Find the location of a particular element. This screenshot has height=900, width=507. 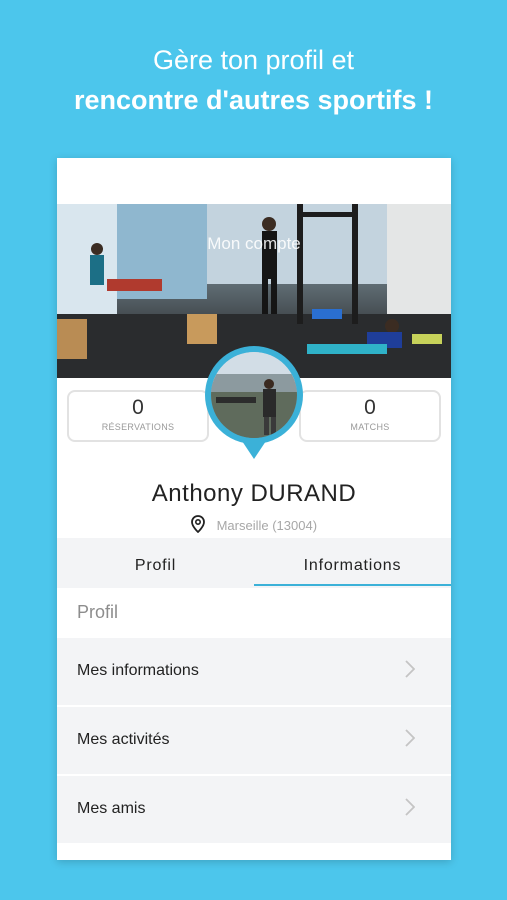

matchs-count: 0 is located at coordinates (370, 407).